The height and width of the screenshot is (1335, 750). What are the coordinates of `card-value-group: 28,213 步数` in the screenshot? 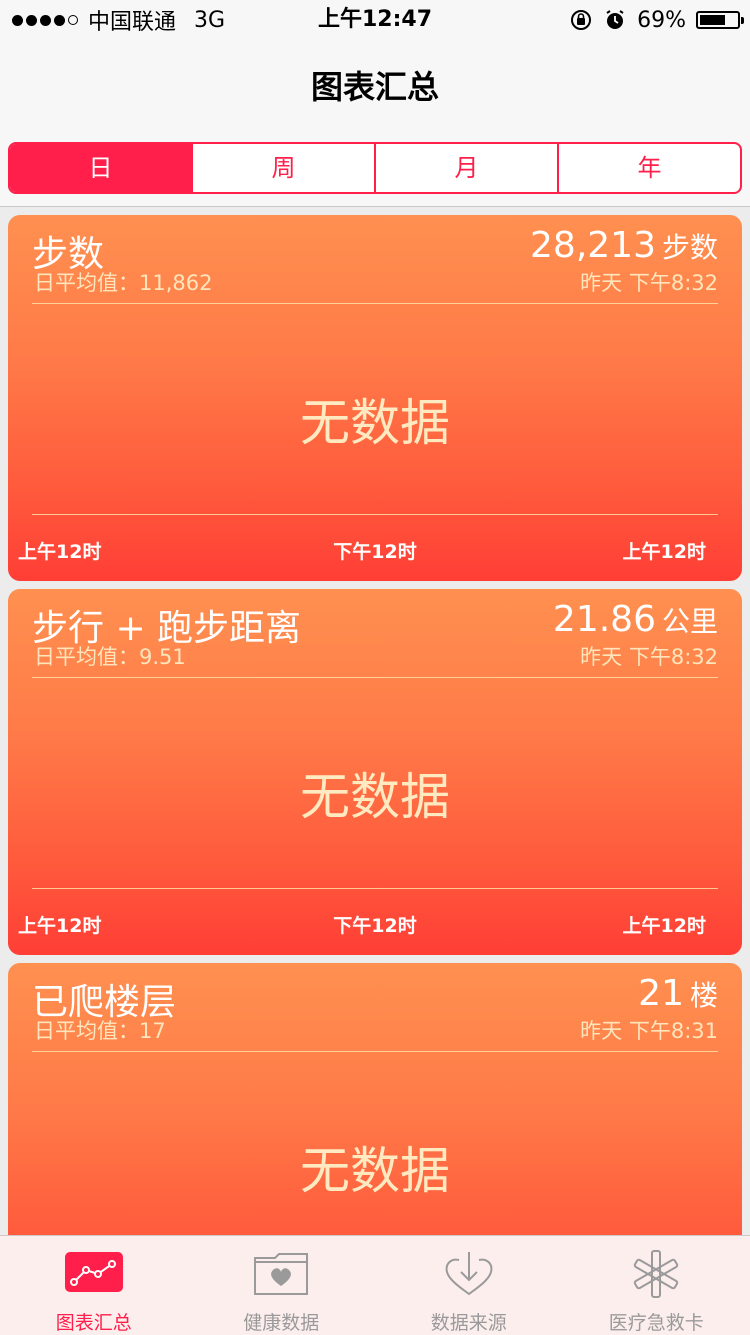 It's located at (624, 245).